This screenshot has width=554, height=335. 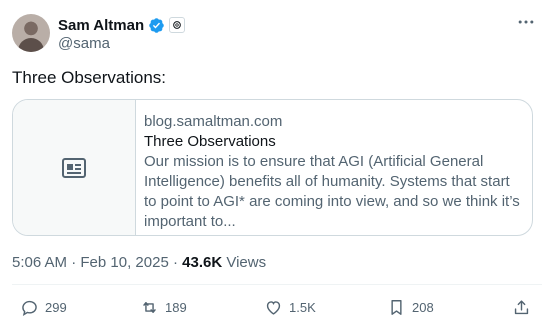 I want to click on share-icon, so click(x=521, y=307).